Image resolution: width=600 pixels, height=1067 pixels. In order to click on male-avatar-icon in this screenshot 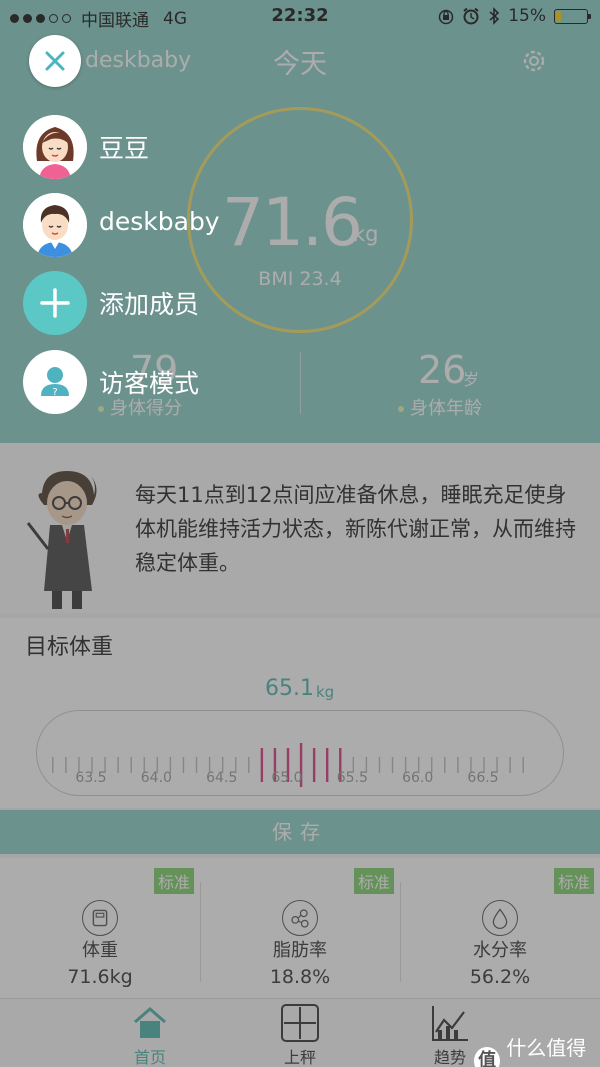, I will do `click(55, 225)`.